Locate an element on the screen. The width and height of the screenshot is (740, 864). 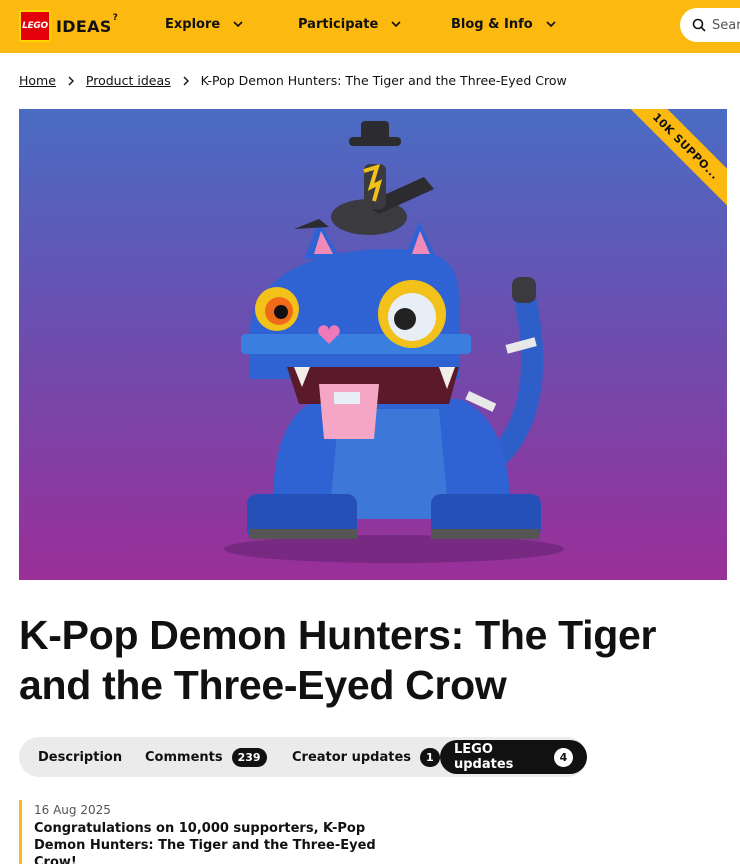
nav-participate: Participate is located at coordinates (351, 24).